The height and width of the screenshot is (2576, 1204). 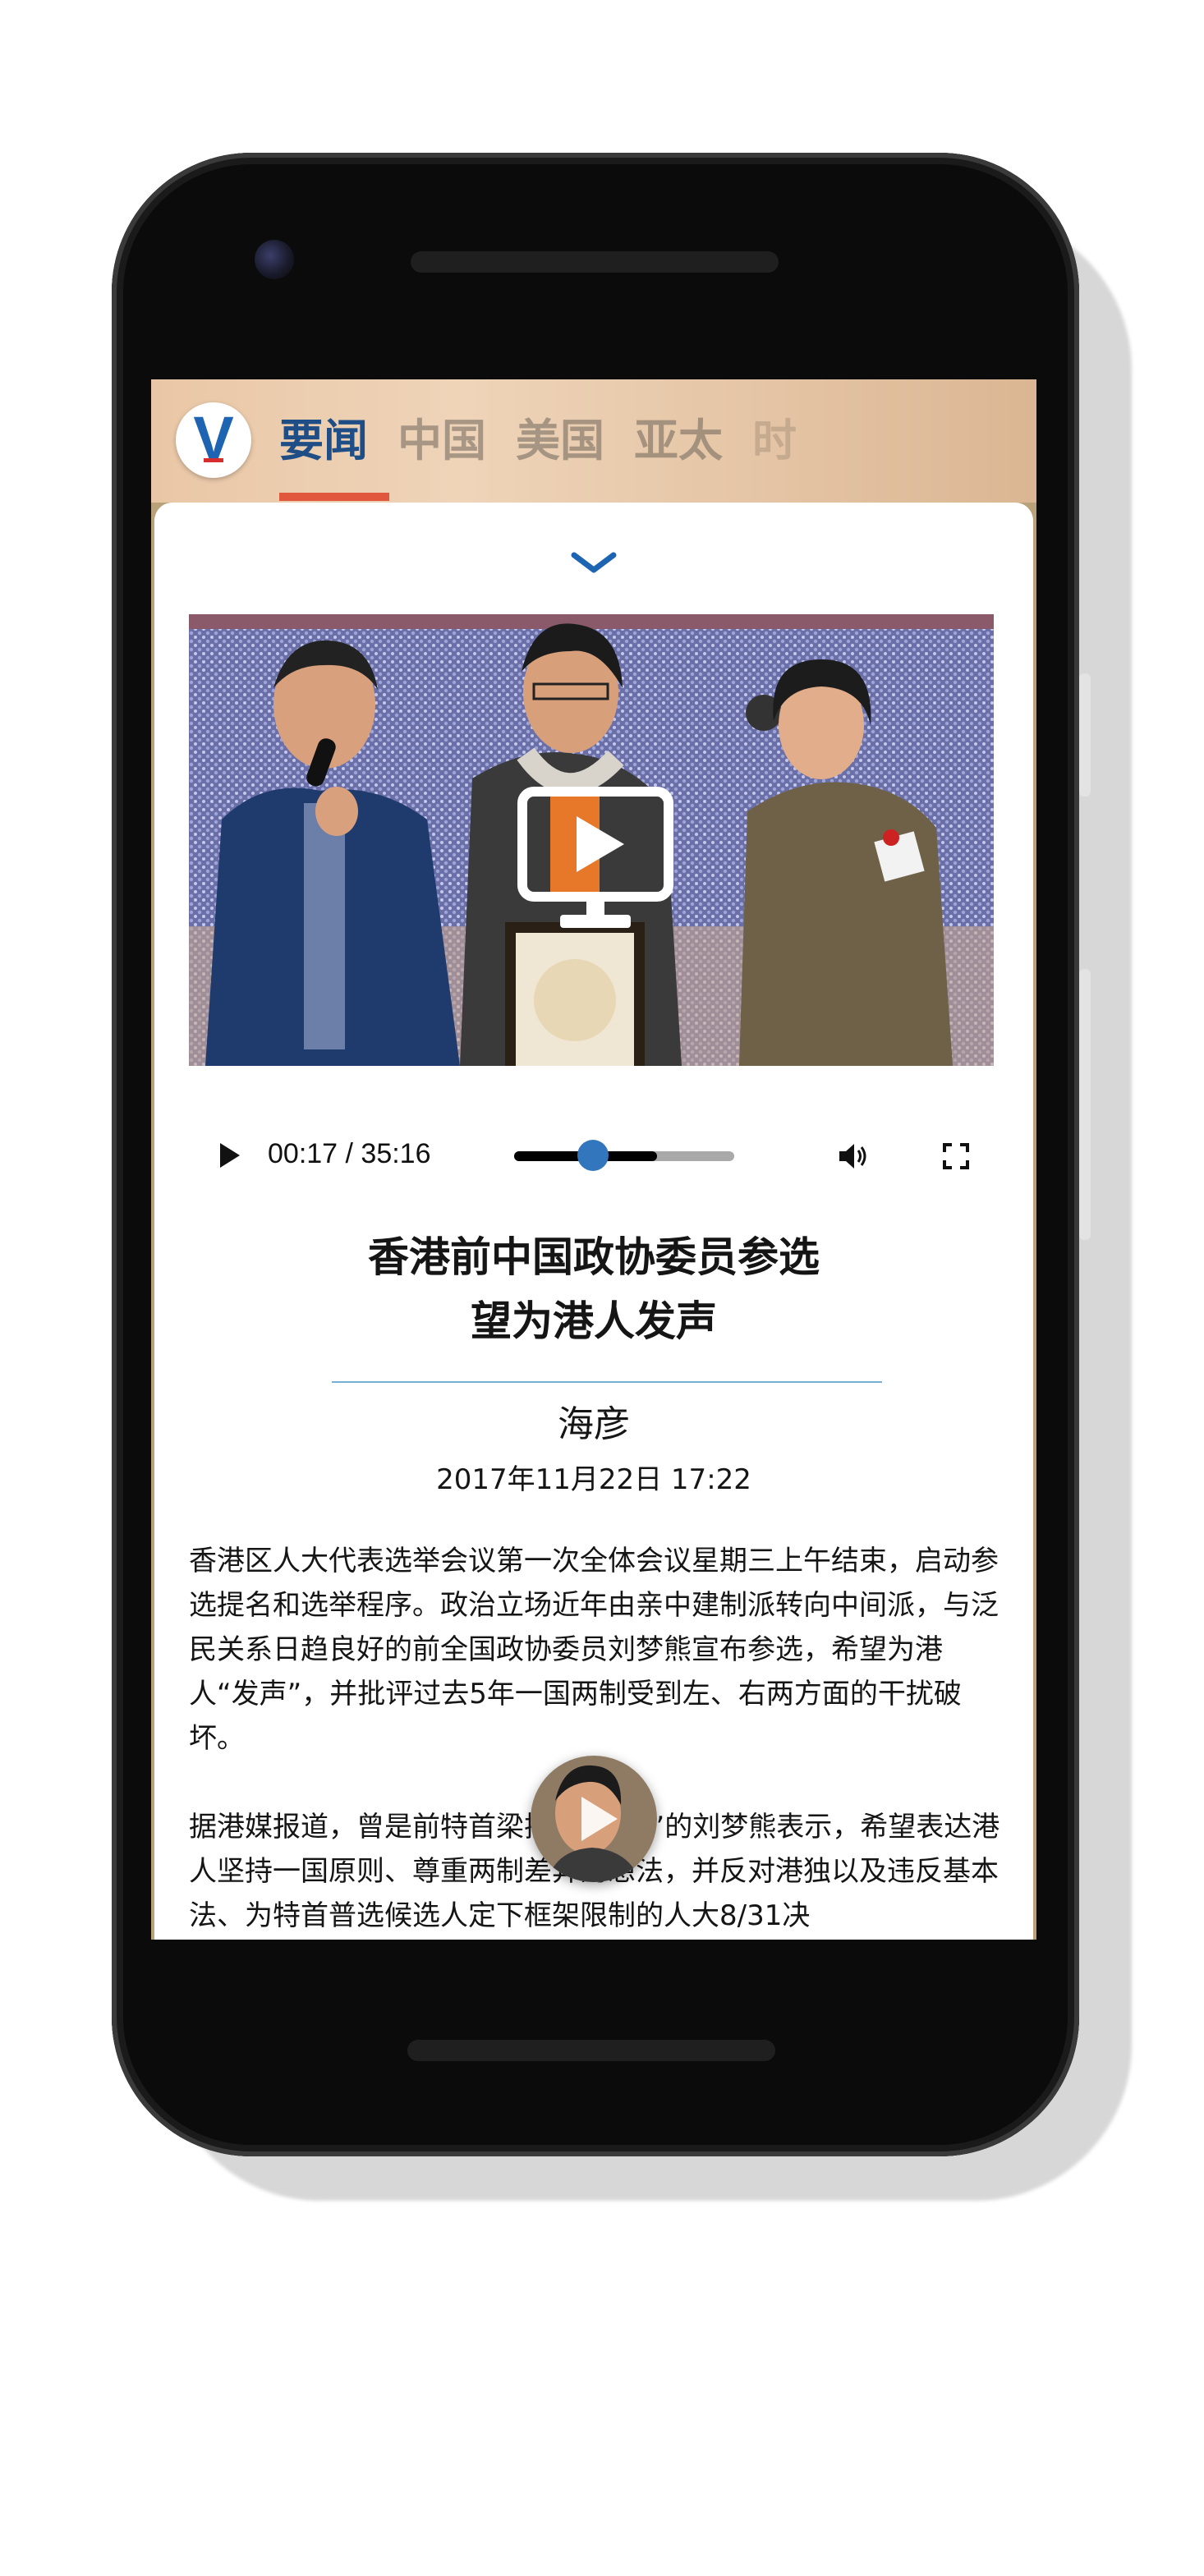 What do you see at coordinates (594, 1424) in the screenshot?
I see `article-author: 海彦` at bounding box center [594, 1424].